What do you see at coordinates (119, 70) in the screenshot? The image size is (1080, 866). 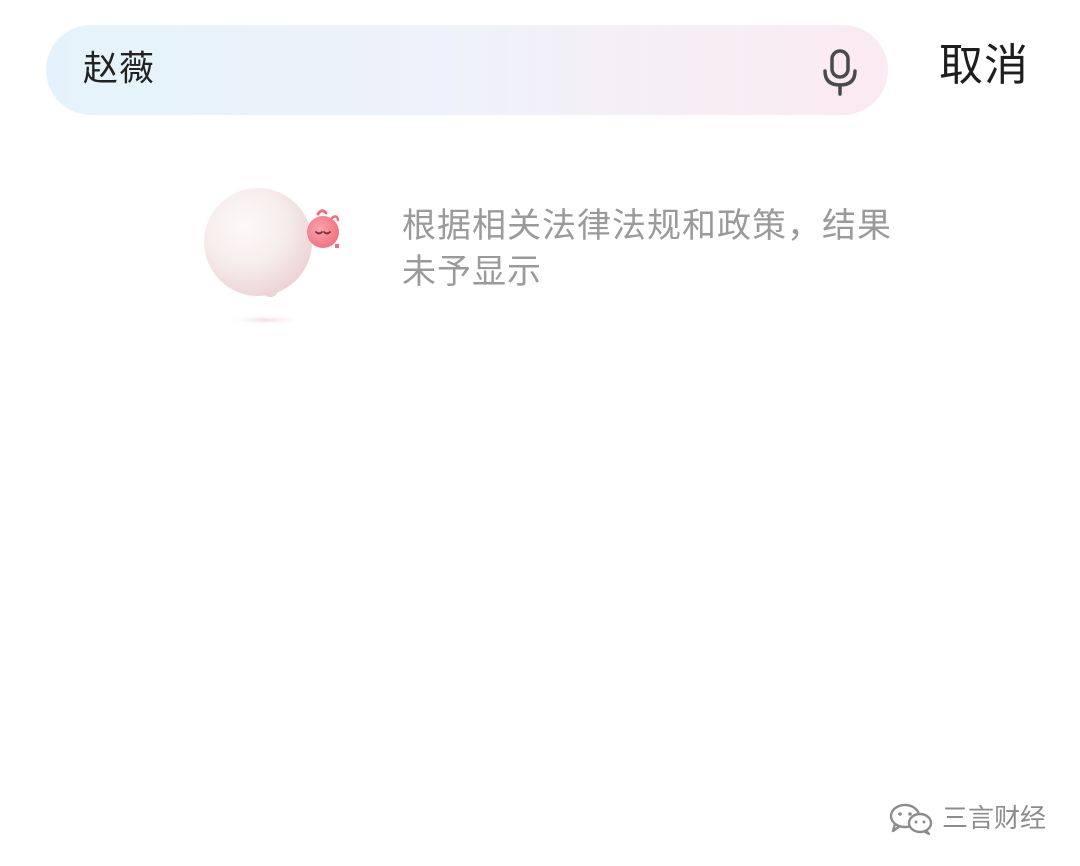 I see `search-input: 赵薇` at bounding box center [119, 70].